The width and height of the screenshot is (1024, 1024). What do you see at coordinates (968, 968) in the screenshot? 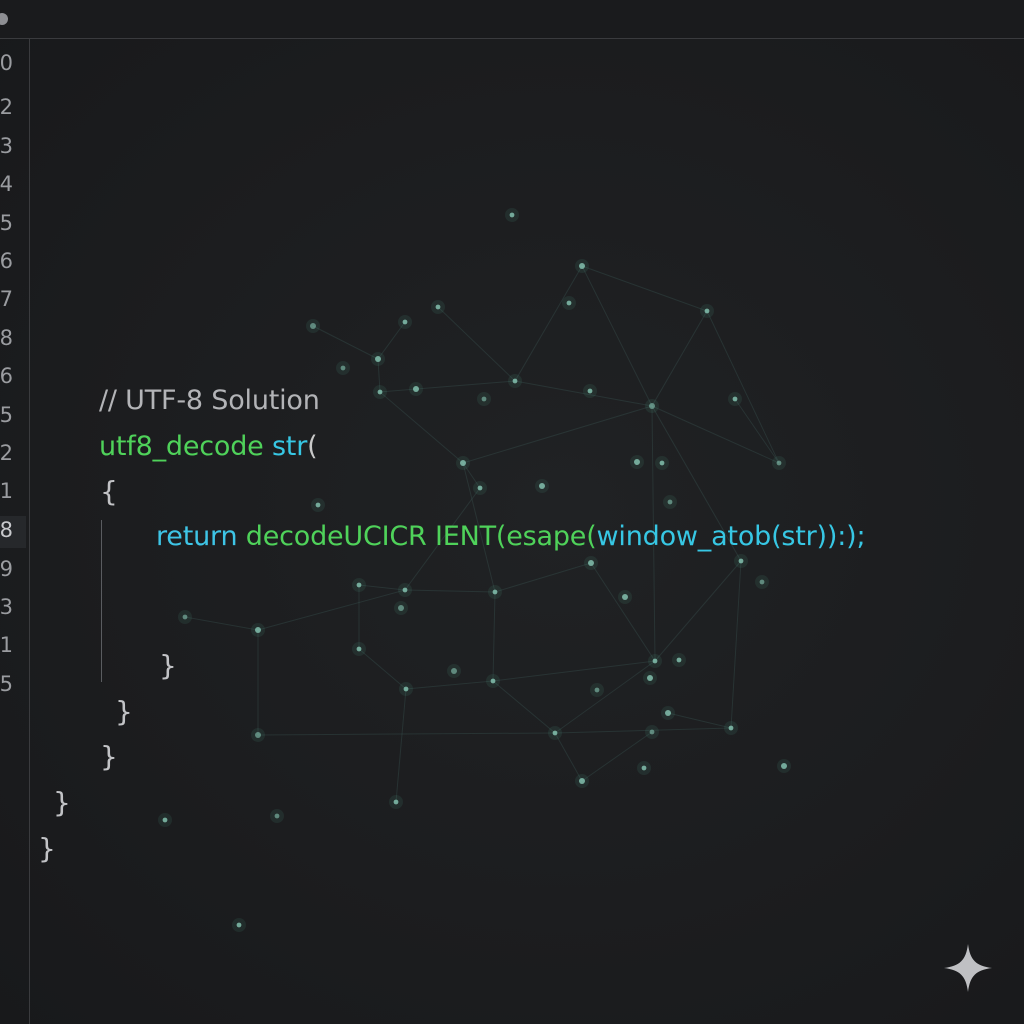
I see `sparkle-icon` at bounding box center [968, 968].